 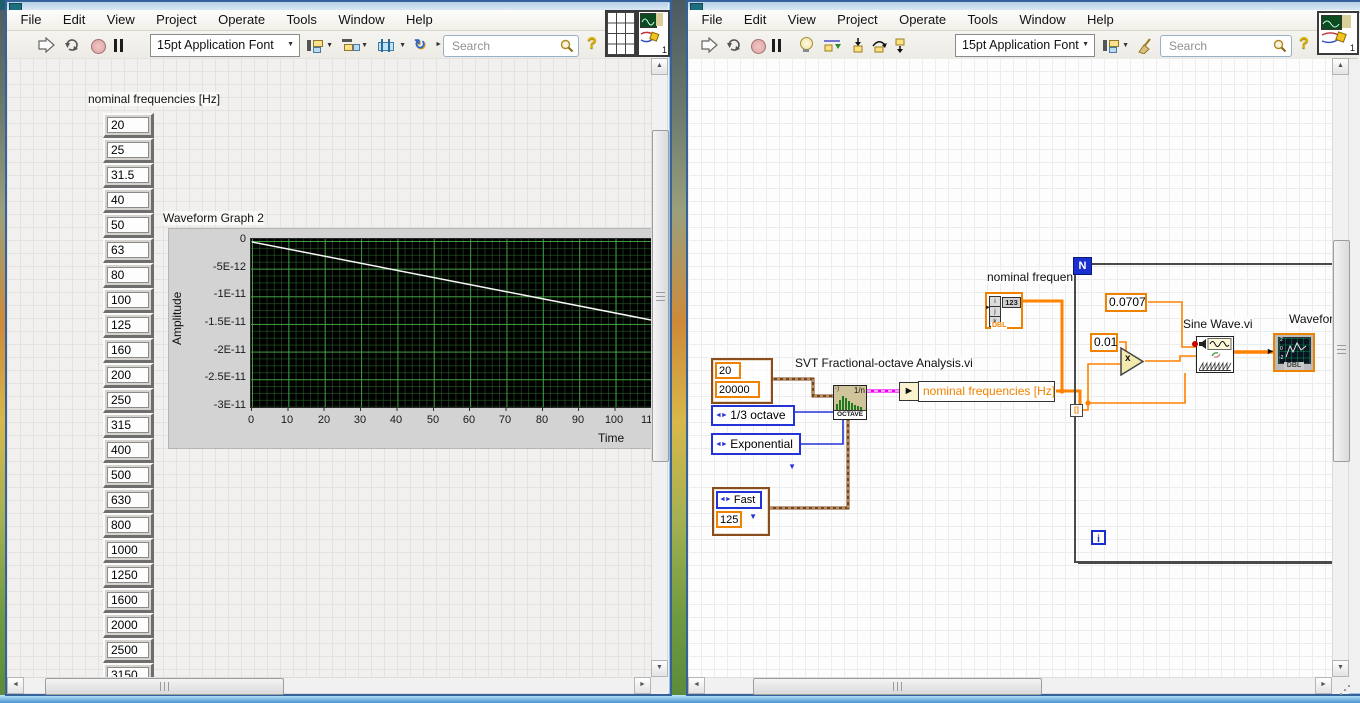 What do you see at coordinates (850, 402) in the screenshot?
I see `svt-octave-vi-node: ◦) 1/n OCTAVE` at bounding box center [850, 402].